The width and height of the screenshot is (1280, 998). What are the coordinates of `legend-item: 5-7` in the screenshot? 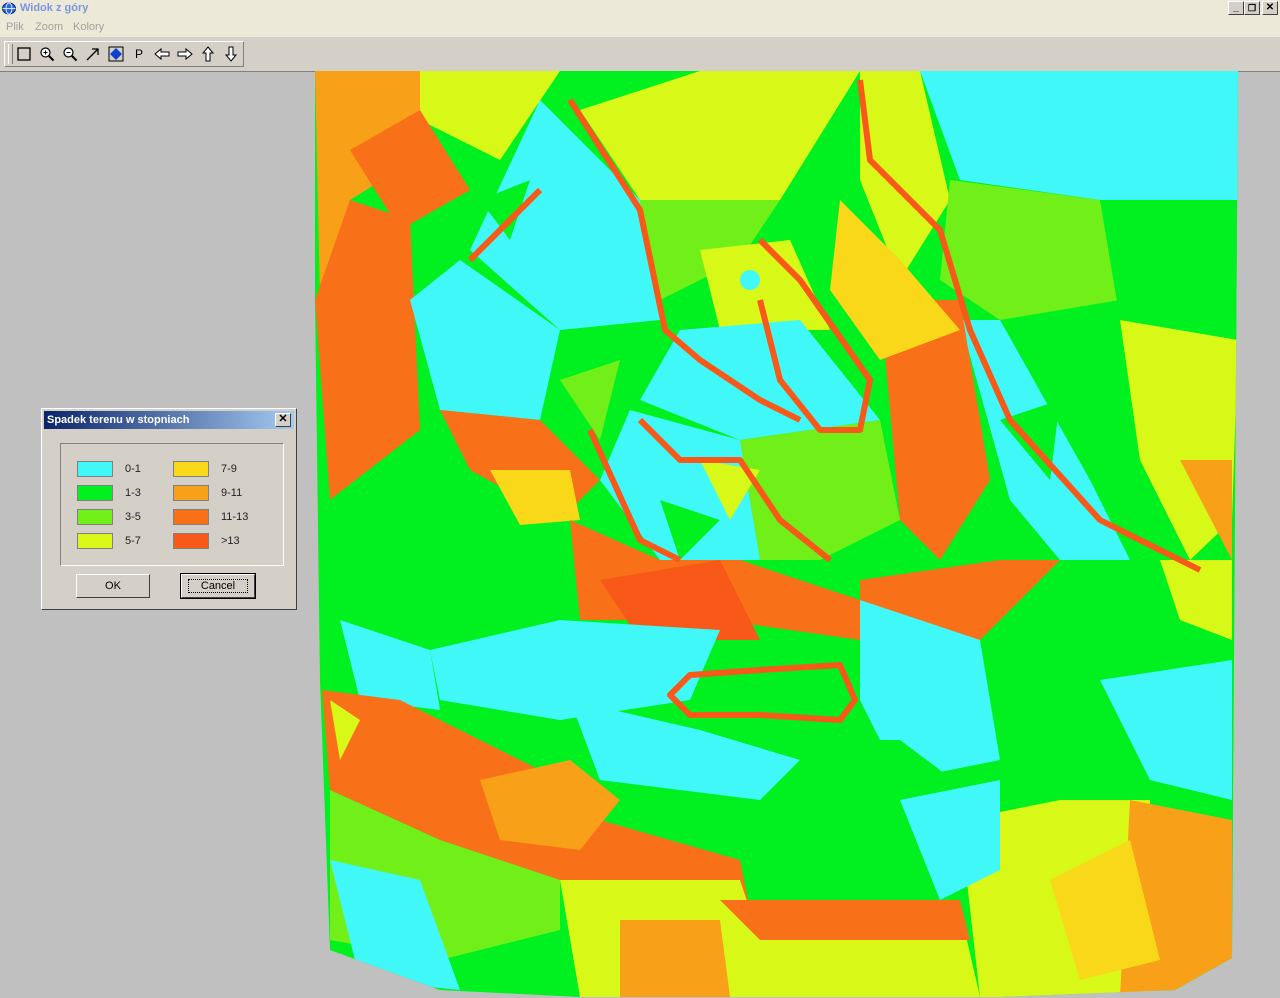 It's located at (132, 542).